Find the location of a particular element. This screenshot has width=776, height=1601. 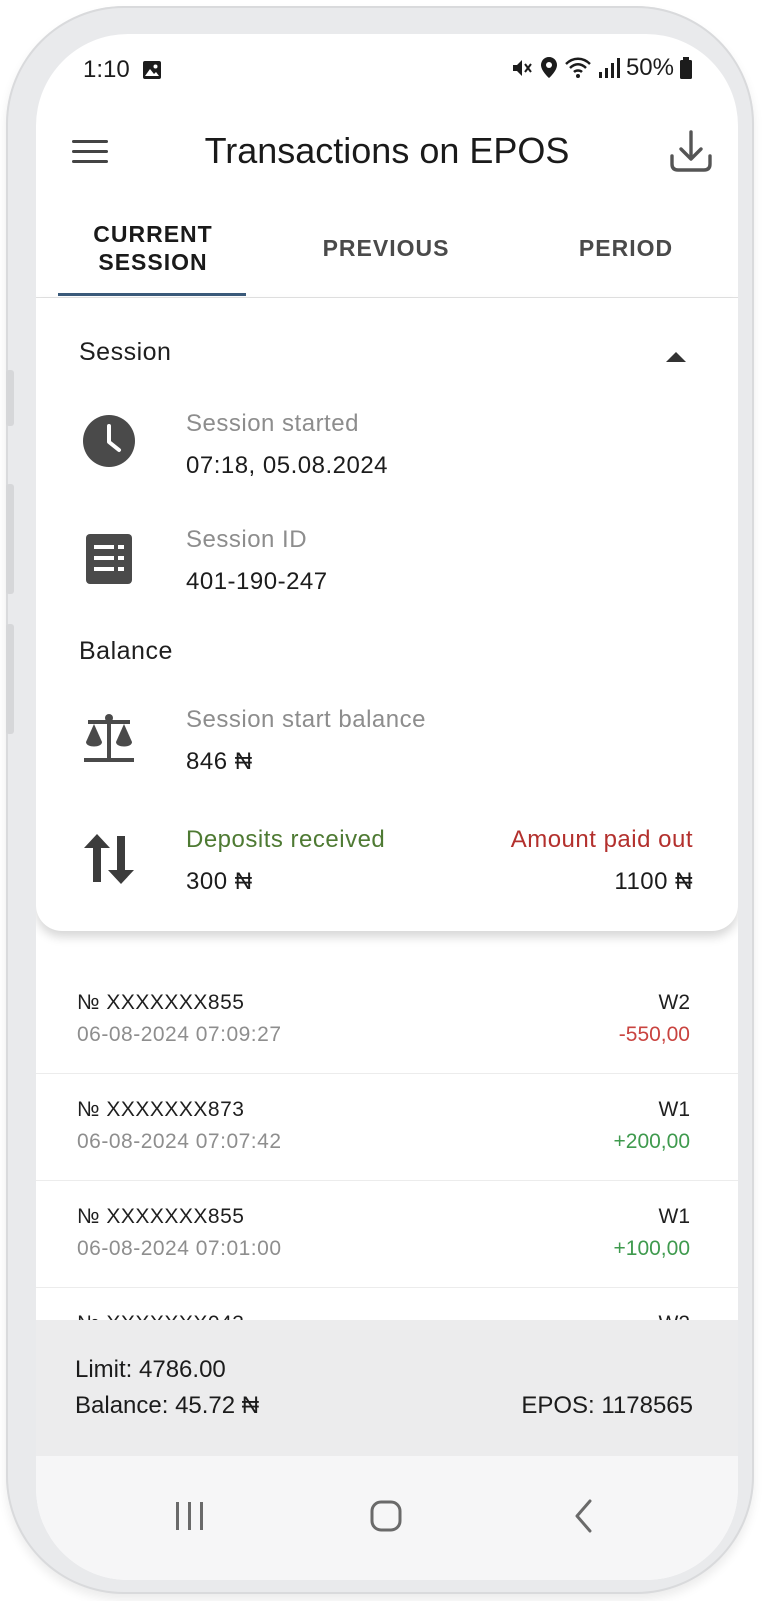

session-id-label: Session ID is located at coordinates (247, 539).